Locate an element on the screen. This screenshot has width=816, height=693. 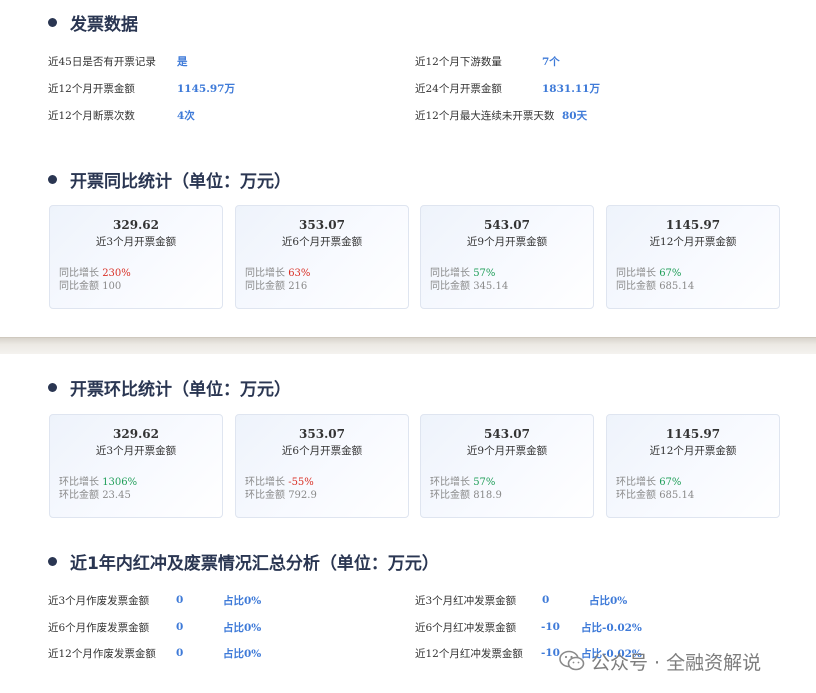
kv-row: 近45日是否有开票记录 是 is located at coordinates (118, 61).